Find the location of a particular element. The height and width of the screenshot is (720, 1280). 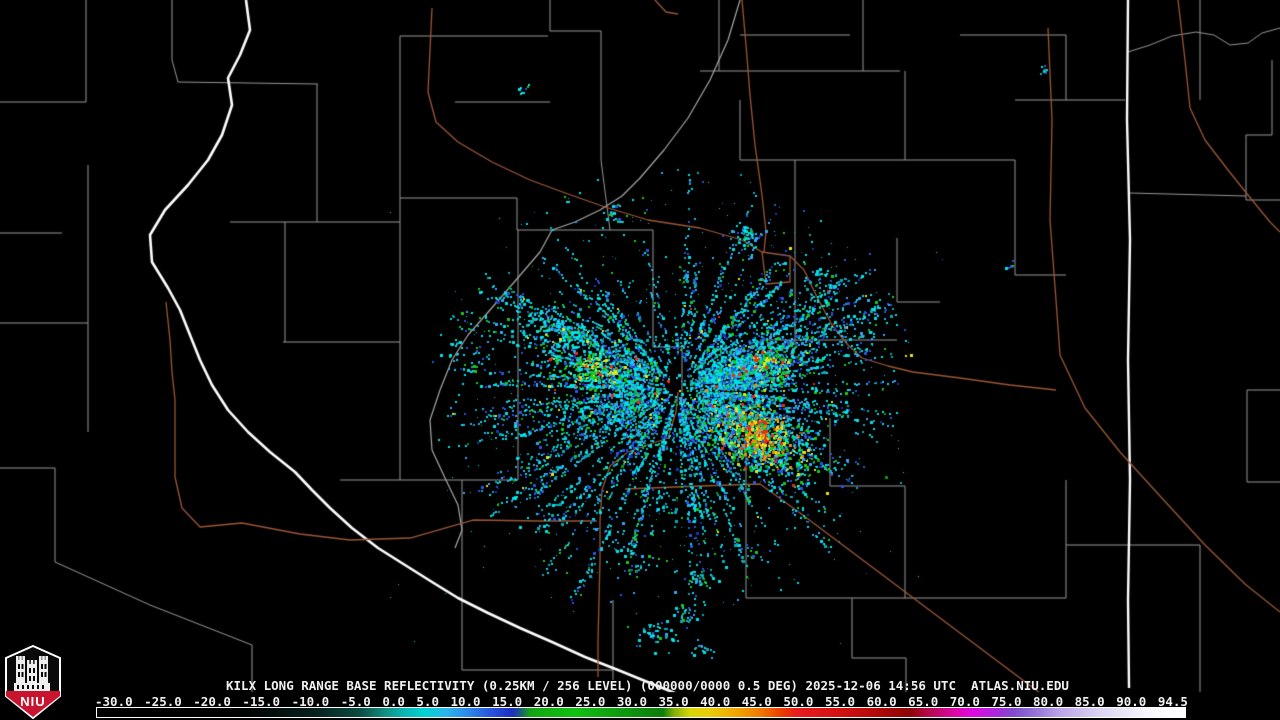

niu-logo: NIU is located at coordinates (33, 682).